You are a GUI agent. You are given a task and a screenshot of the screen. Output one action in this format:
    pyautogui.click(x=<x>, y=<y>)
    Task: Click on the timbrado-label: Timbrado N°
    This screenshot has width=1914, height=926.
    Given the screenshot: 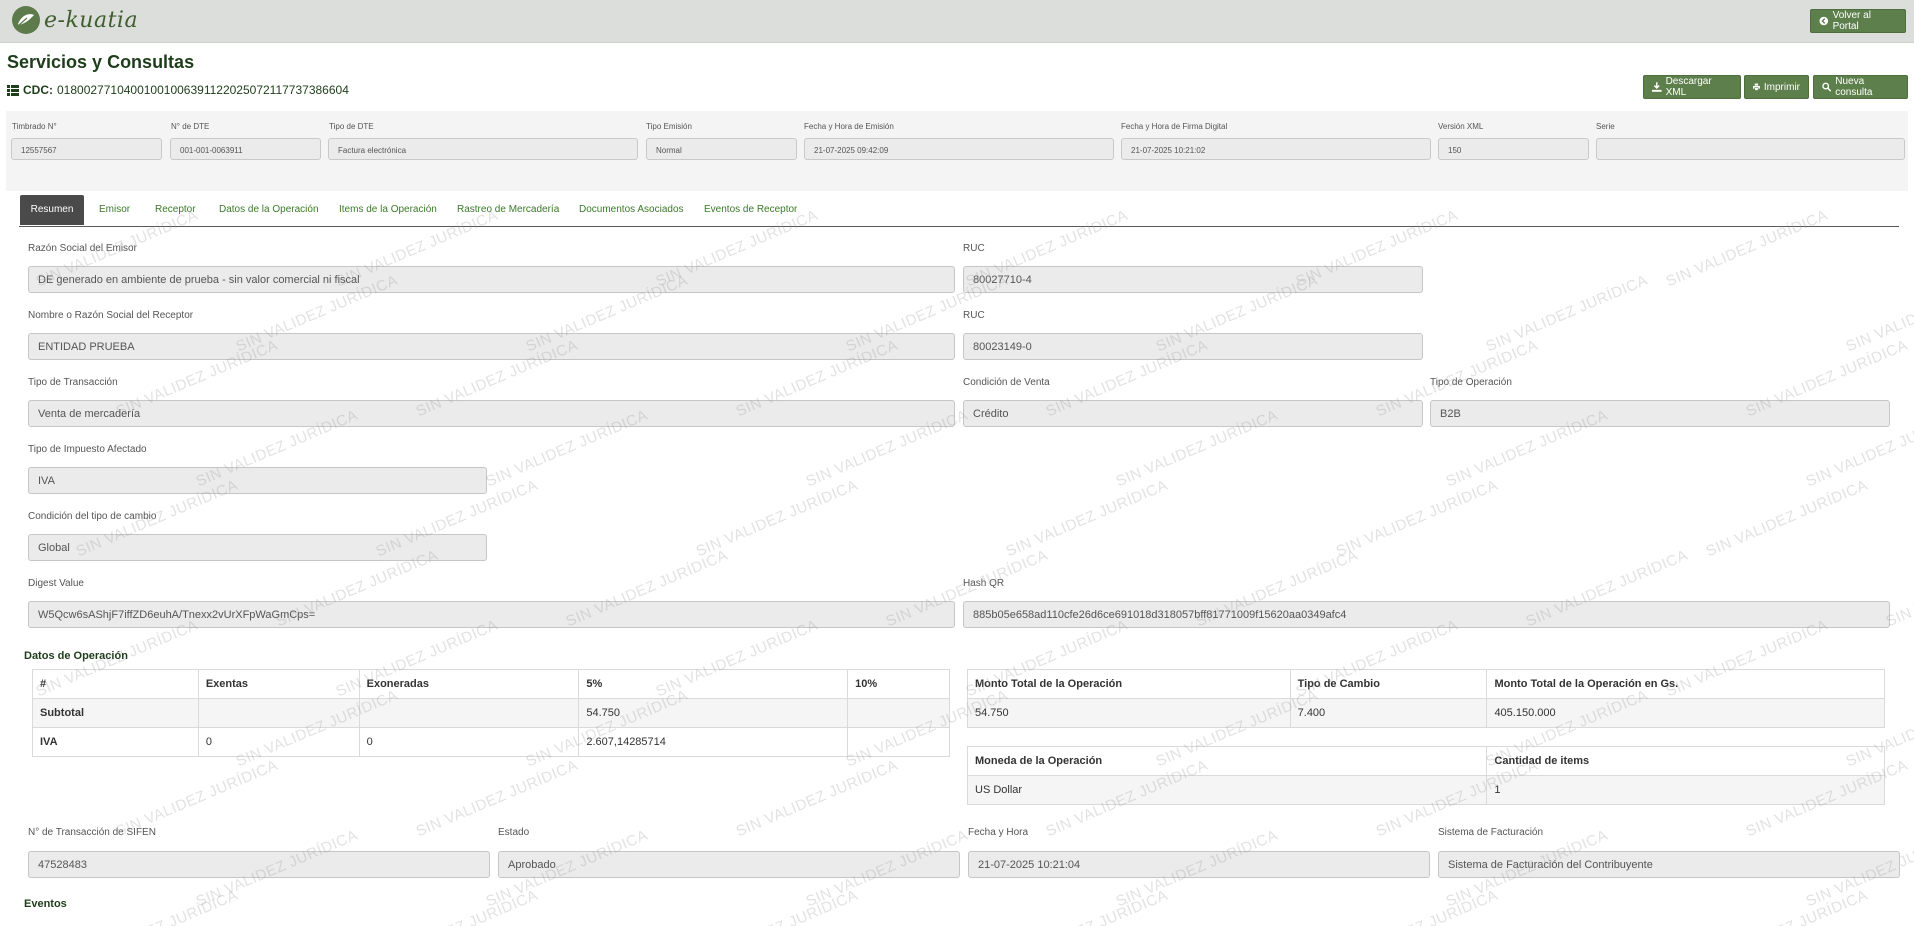 What is the action you would take?
    pyautogui.click(x=34, y=126)
    